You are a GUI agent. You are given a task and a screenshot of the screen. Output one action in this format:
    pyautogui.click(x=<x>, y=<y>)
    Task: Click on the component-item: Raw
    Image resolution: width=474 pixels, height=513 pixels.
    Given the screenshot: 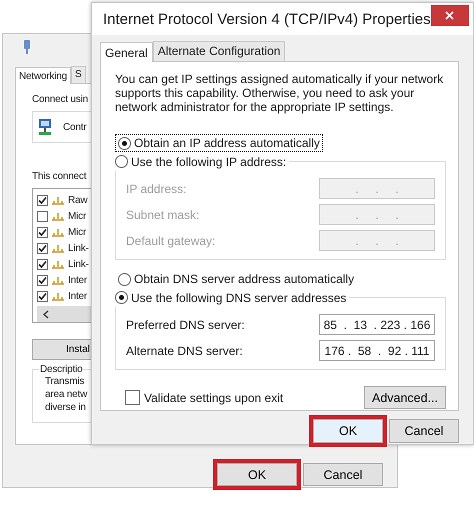 What is the action you would take?
    pyautogui.click(x=62, y=200)
    